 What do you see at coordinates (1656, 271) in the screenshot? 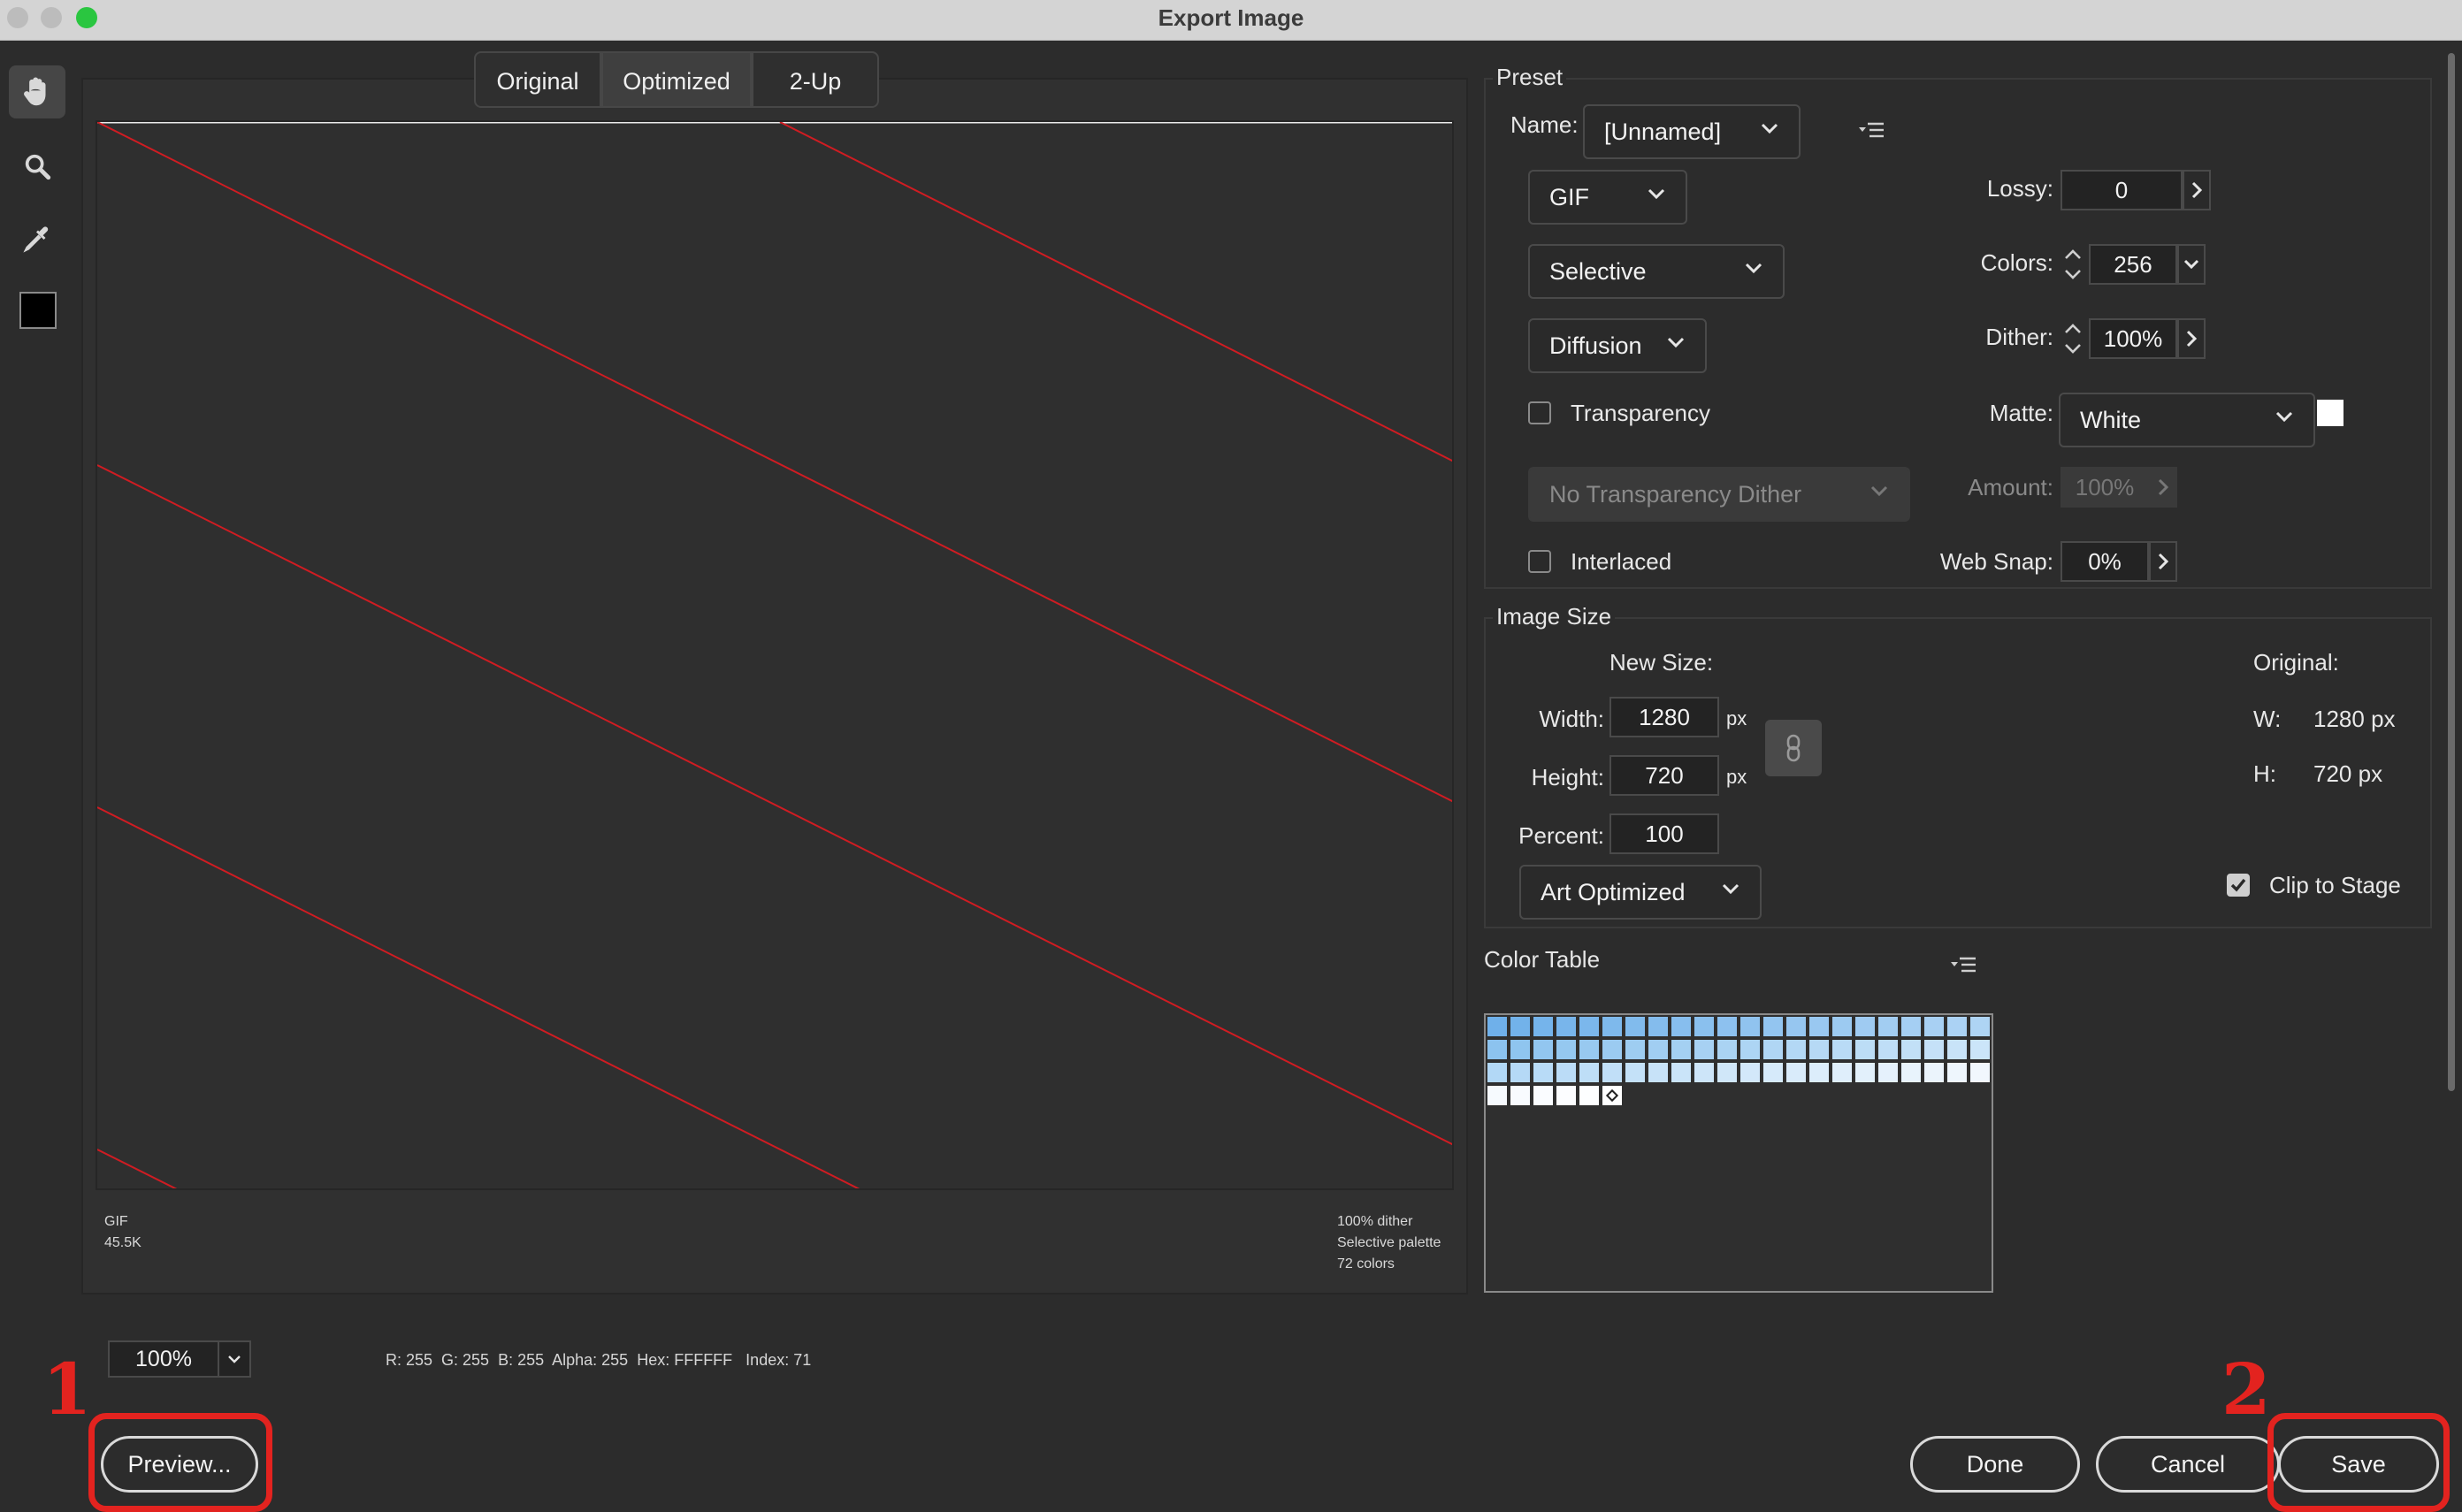
I see `palette-dropdown: Selective` at bounding box center [1656, 271].